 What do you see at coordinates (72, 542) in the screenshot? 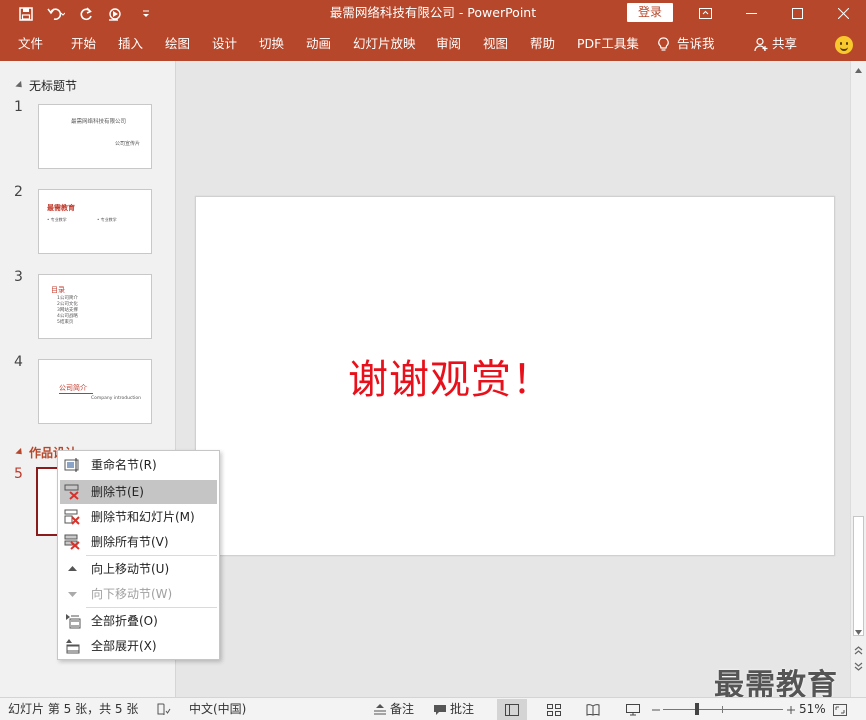
I see `delete-all-sections-icon` at bounding box center [72, 542].